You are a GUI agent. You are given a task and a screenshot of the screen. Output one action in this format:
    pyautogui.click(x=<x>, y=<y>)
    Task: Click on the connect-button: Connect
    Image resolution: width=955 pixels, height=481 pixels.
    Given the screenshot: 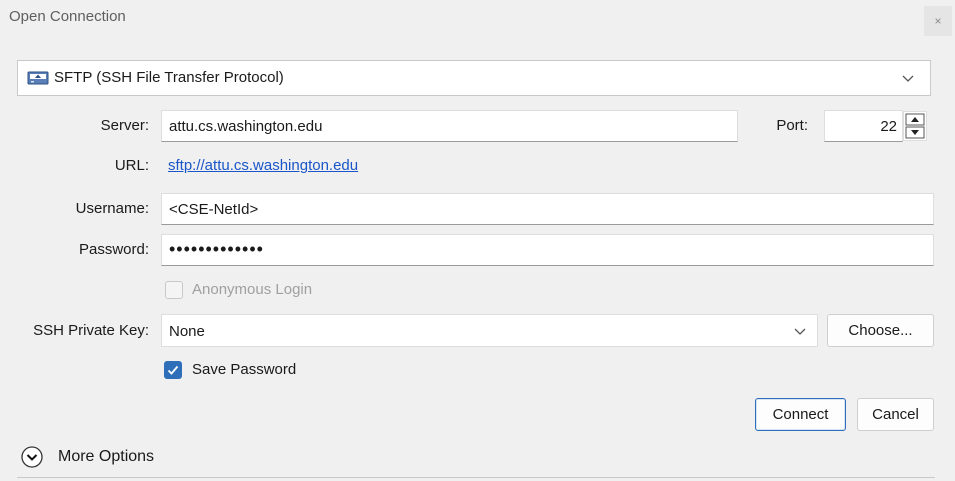 What is the action you would take?
    pyautogui.click(x=800, y=414)
    